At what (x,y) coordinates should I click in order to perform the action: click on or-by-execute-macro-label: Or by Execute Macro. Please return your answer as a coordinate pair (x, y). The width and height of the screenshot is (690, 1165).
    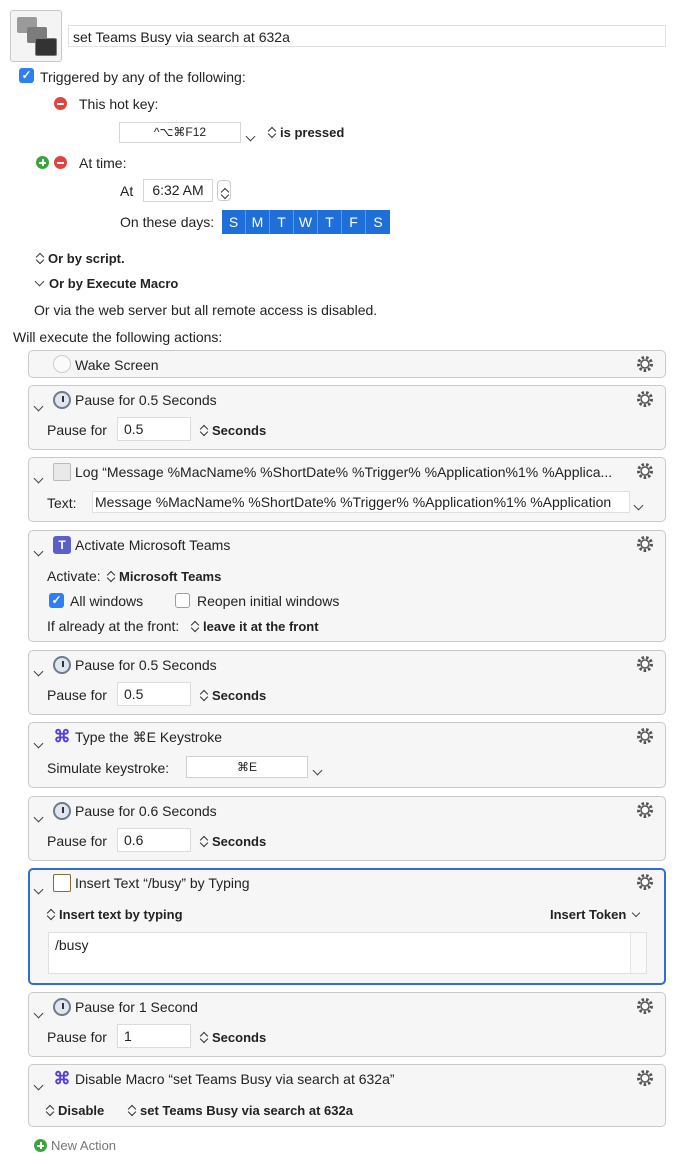
    Looking at the image, I should click on (114, 283).